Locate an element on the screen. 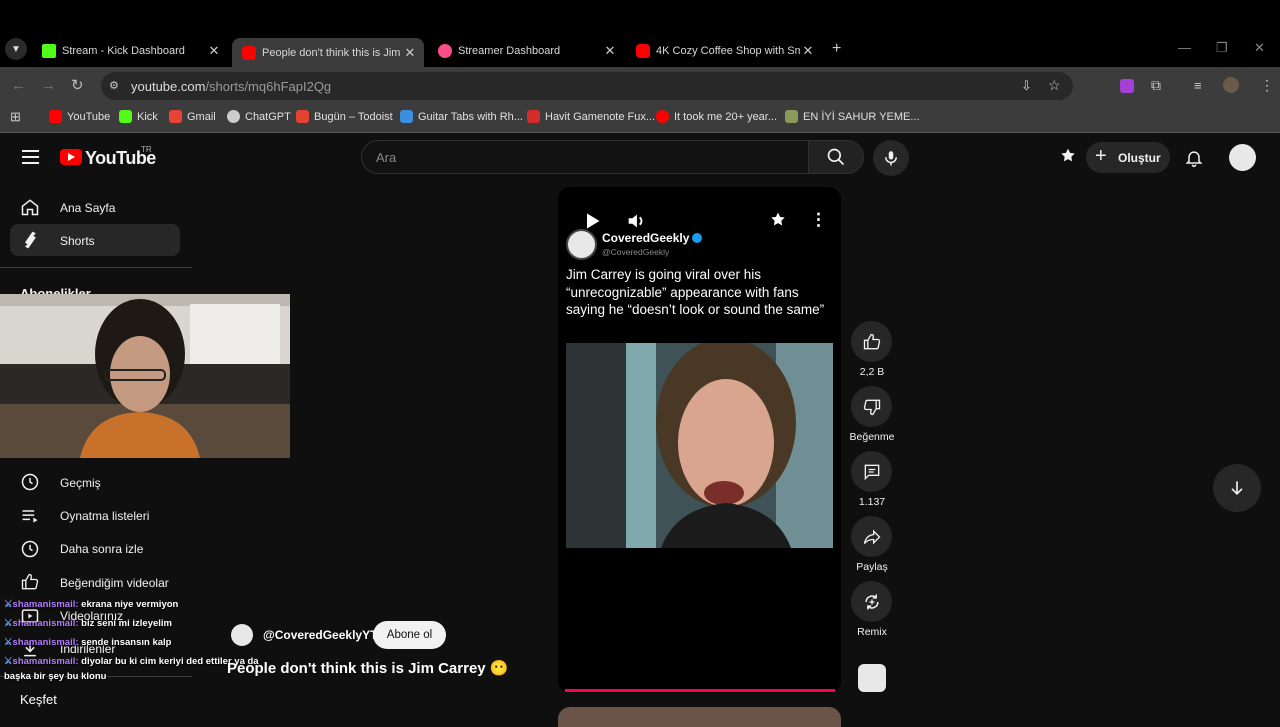 The width and height of the screenshot is (1280, 727). tab-kick-dashboard: Stream - Kick Dashboard ✕ is located at coordinates (130, 51).